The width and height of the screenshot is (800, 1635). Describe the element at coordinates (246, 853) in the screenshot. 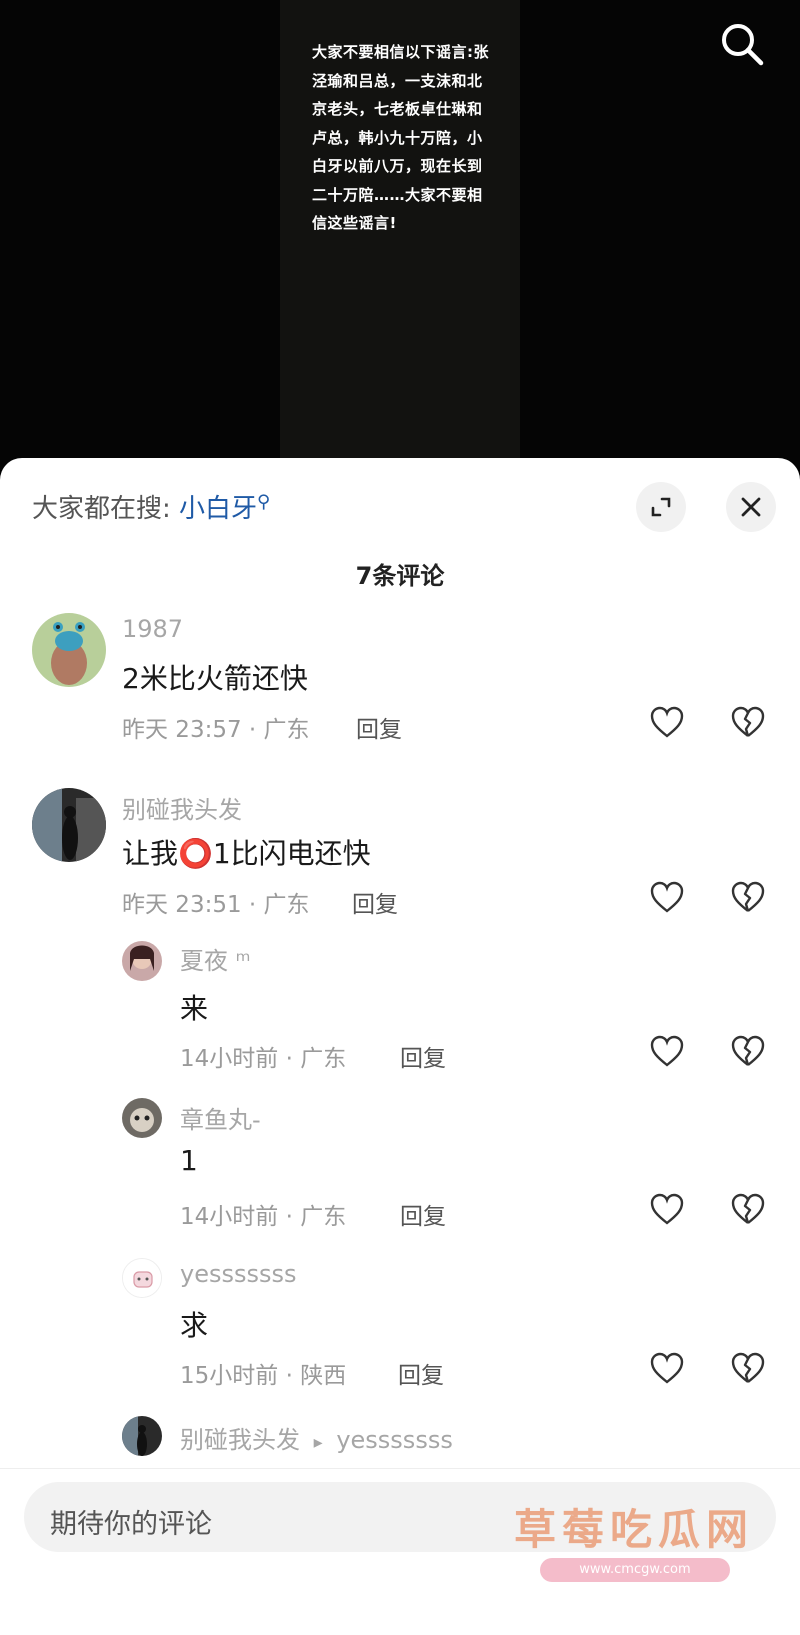

I see `comment-text: 让我⭕1比闪电还快` at that location.